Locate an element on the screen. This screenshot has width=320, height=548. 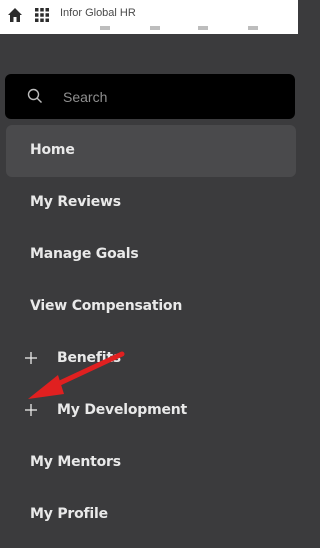
nav-item-my-reviews: My Reviews is located at coordinates (149, 203).